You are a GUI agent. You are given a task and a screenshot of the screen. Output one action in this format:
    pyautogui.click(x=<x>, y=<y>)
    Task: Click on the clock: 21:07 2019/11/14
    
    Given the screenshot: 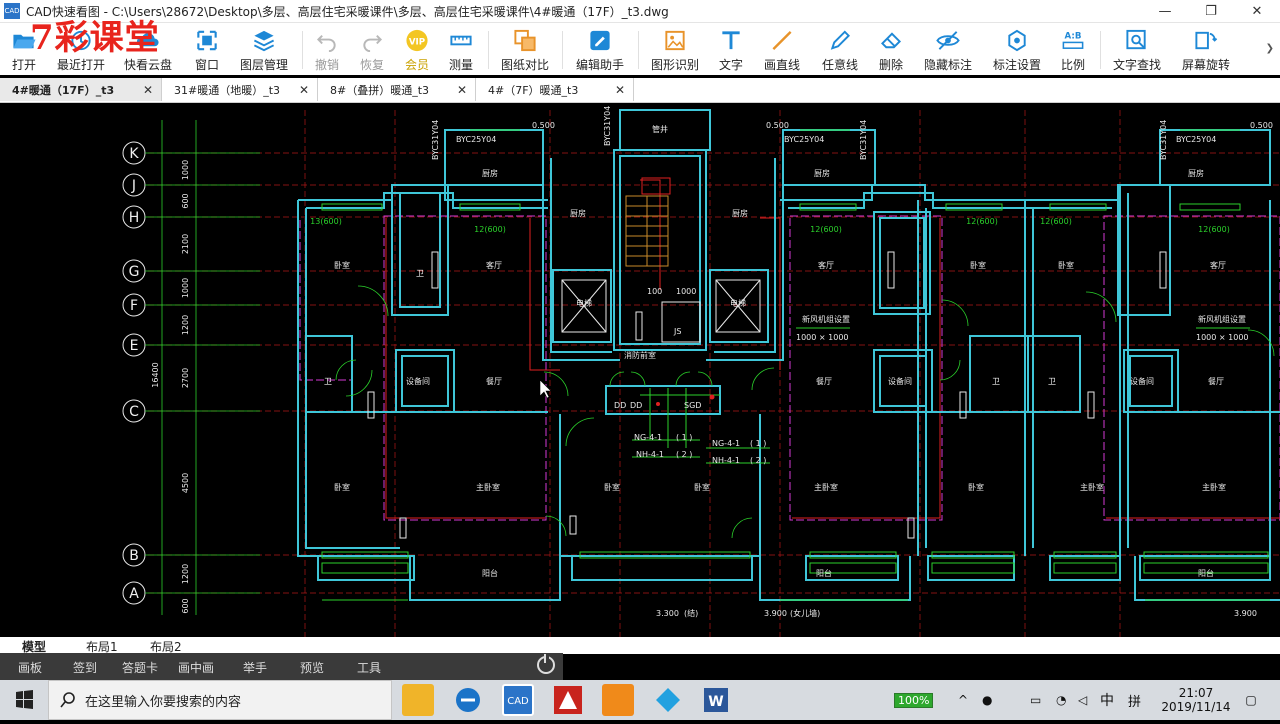 What is the action you would take?
    pyautogui.click(x=1196, y=700)
    